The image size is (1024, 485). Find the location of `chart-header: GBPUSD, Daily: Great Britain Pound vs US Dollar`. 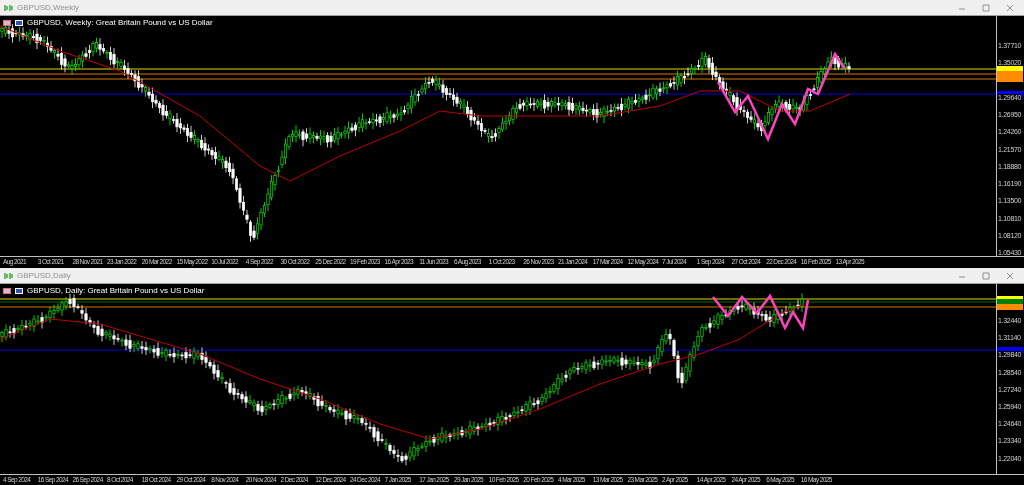

chart-header: GBPUSD, Daily: Great Britain Pound vs US Dollar is located at coordinates (116, 291).